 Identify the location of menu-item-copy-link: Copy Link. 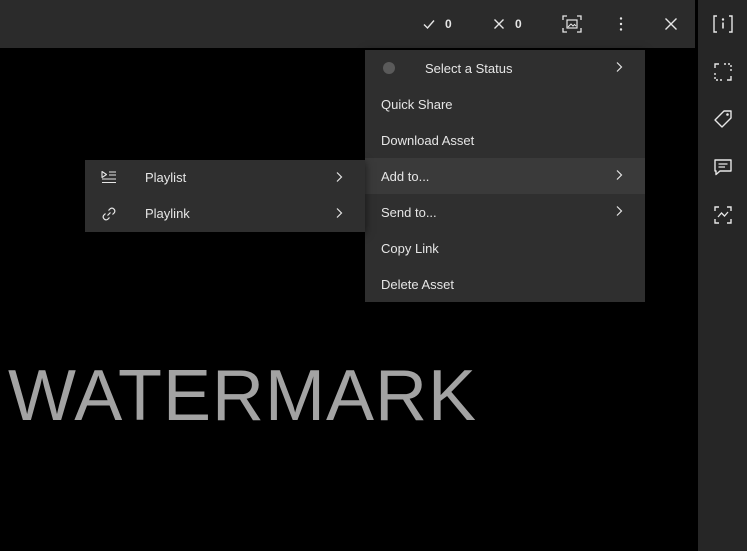
(505, 248).